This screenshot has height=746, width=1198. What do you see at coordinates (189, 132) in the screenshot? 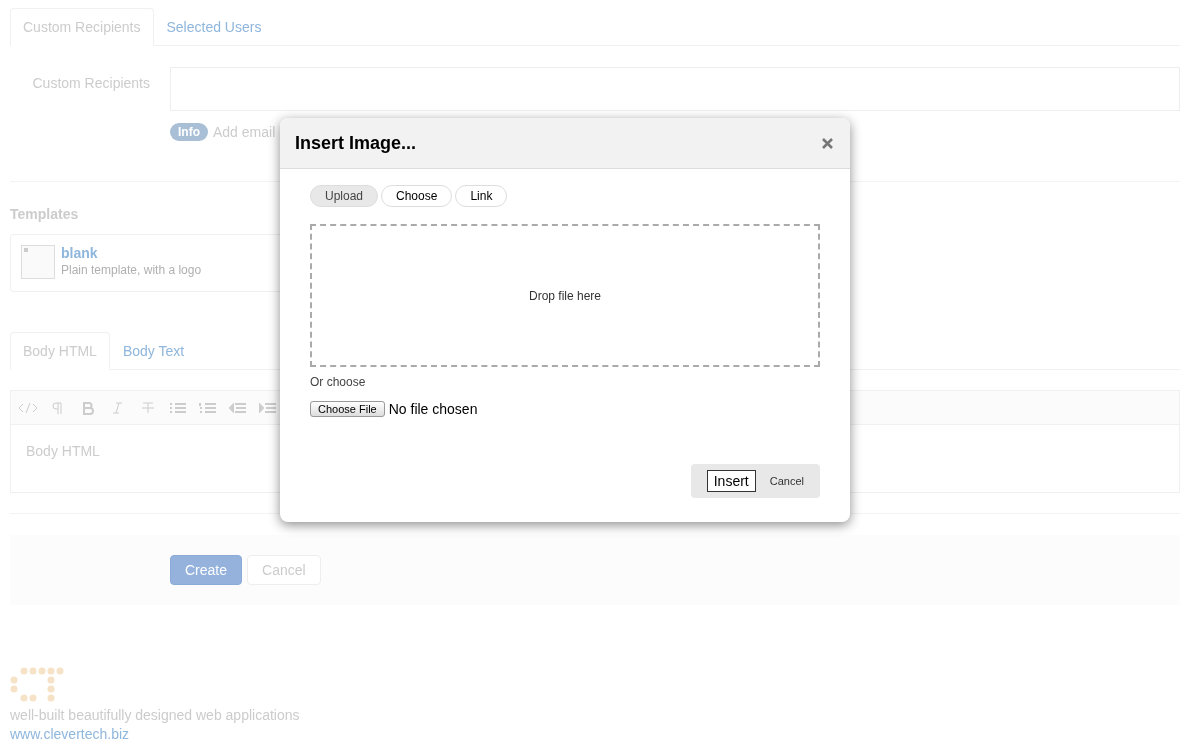
I see `info-badge: Info` at bounding box center [189, 132].